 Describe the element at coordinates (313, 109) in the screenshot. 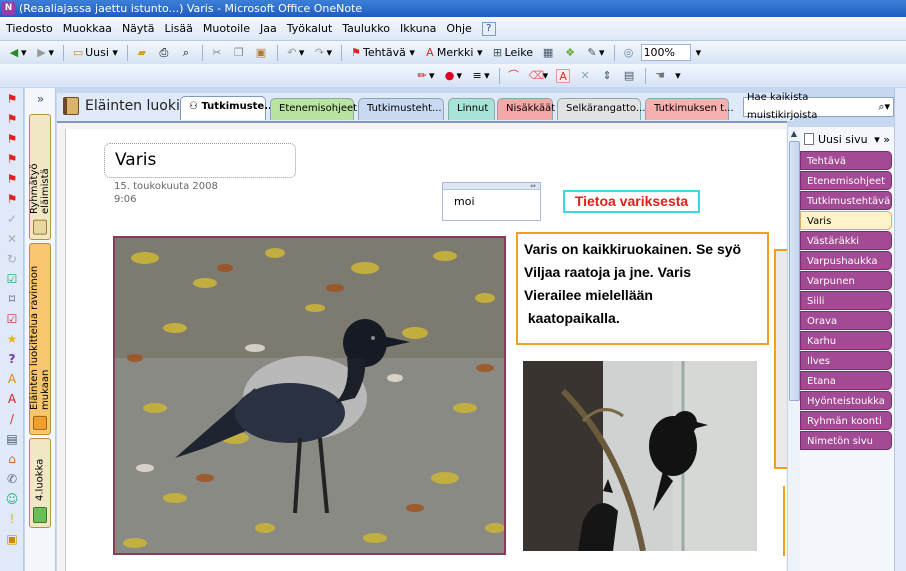

I see `section-tab-etenemisohjeet: Etenemisohjeet` at that location.